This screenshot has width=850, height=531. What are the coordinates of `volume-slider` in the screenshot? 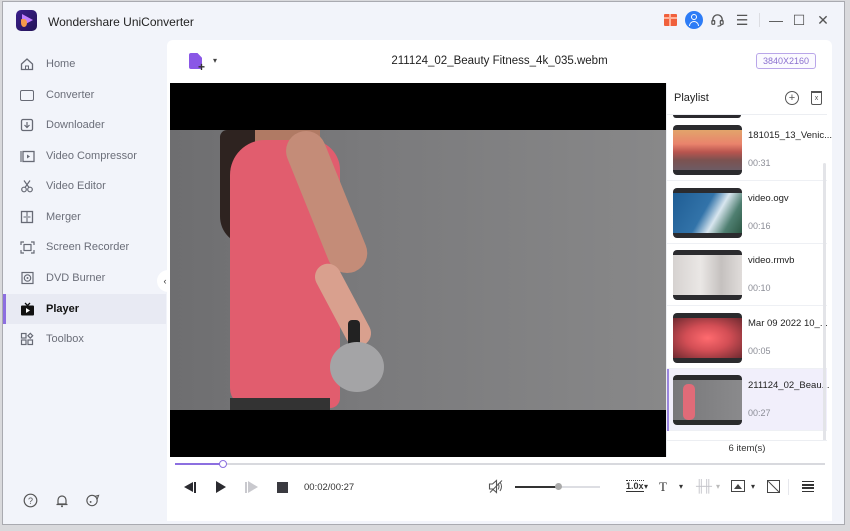 It's located at (557, 486).